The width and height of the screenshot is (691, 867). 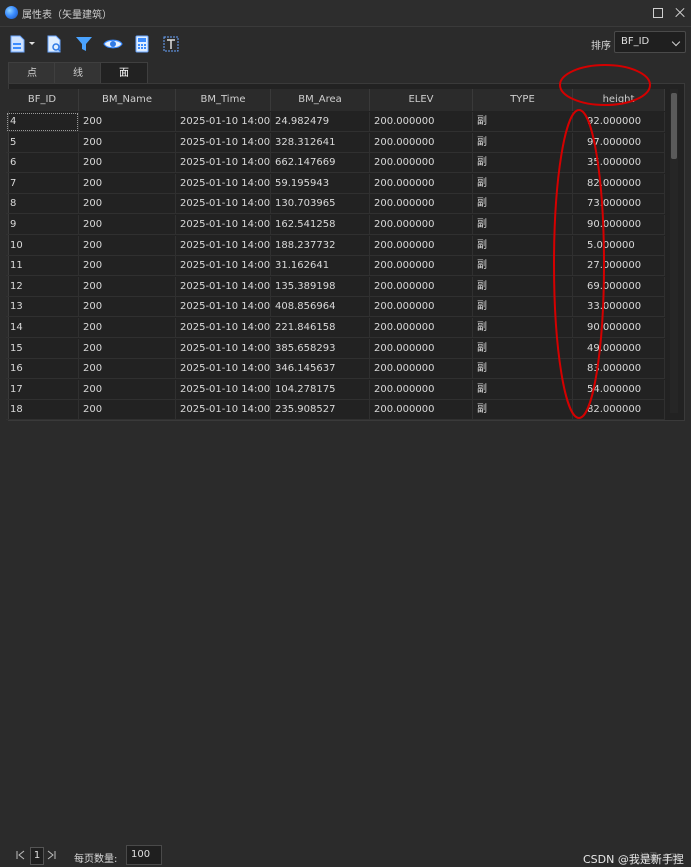 I want to click on table-cell: 104.278175, so click(x=320, y=389).